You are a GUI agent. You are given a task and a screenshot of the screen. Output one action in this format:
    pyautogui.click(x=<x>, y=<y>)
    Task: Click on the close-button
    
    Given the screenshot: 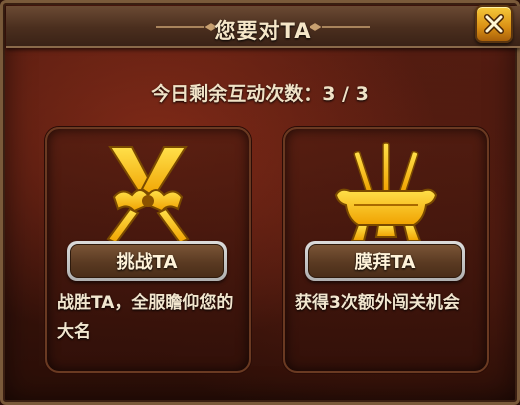 What is the action you would take?
    pyautogui.click(x=494, y=24)
    